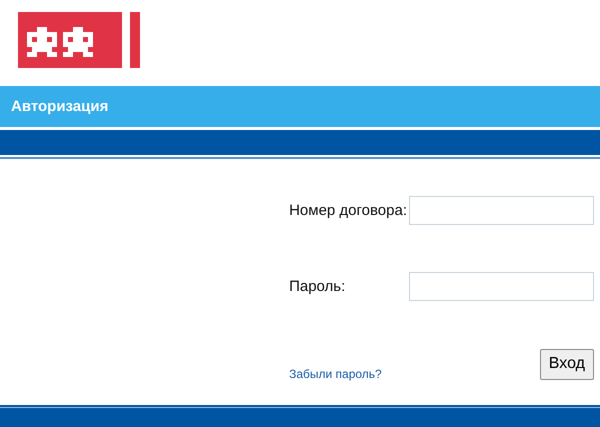 This screenshot has height=427, width=600. Describe the element at coordinates (59, 106) in the screenshot. I see `page-title: Авторизация` at that location.